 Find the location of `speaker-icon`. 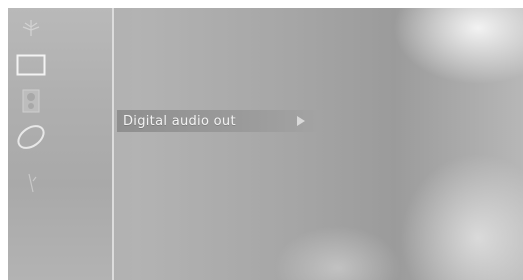

speaker-icon is located at coordinates (31, 101).